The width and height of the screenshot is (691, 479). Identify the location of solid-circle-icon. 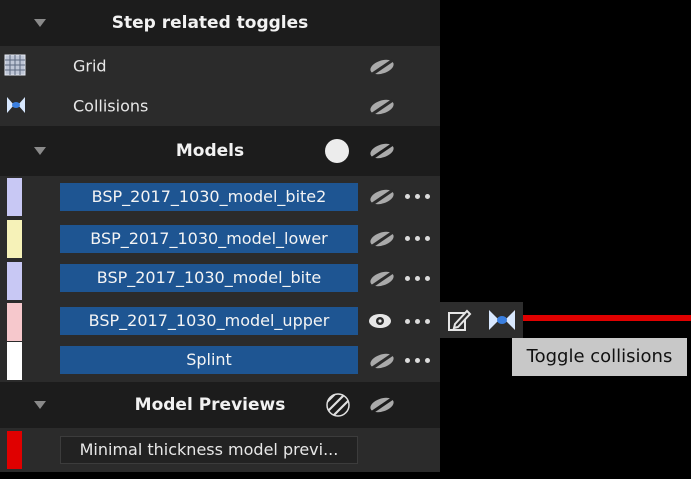
(337, 151).